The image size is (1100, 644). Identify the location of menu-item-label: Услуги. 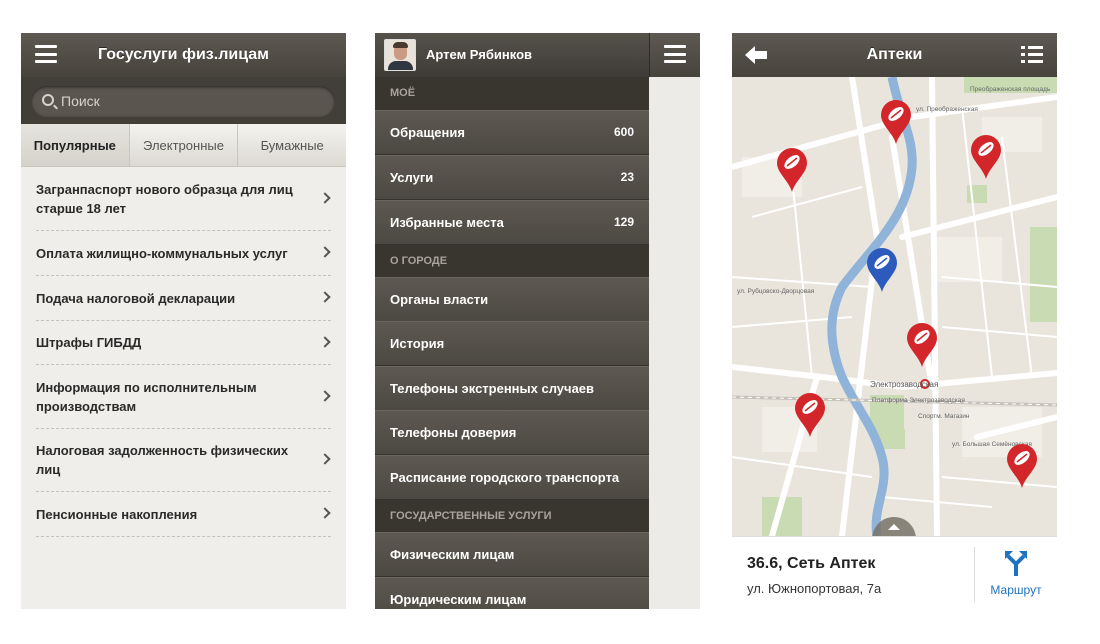
(412, 177).